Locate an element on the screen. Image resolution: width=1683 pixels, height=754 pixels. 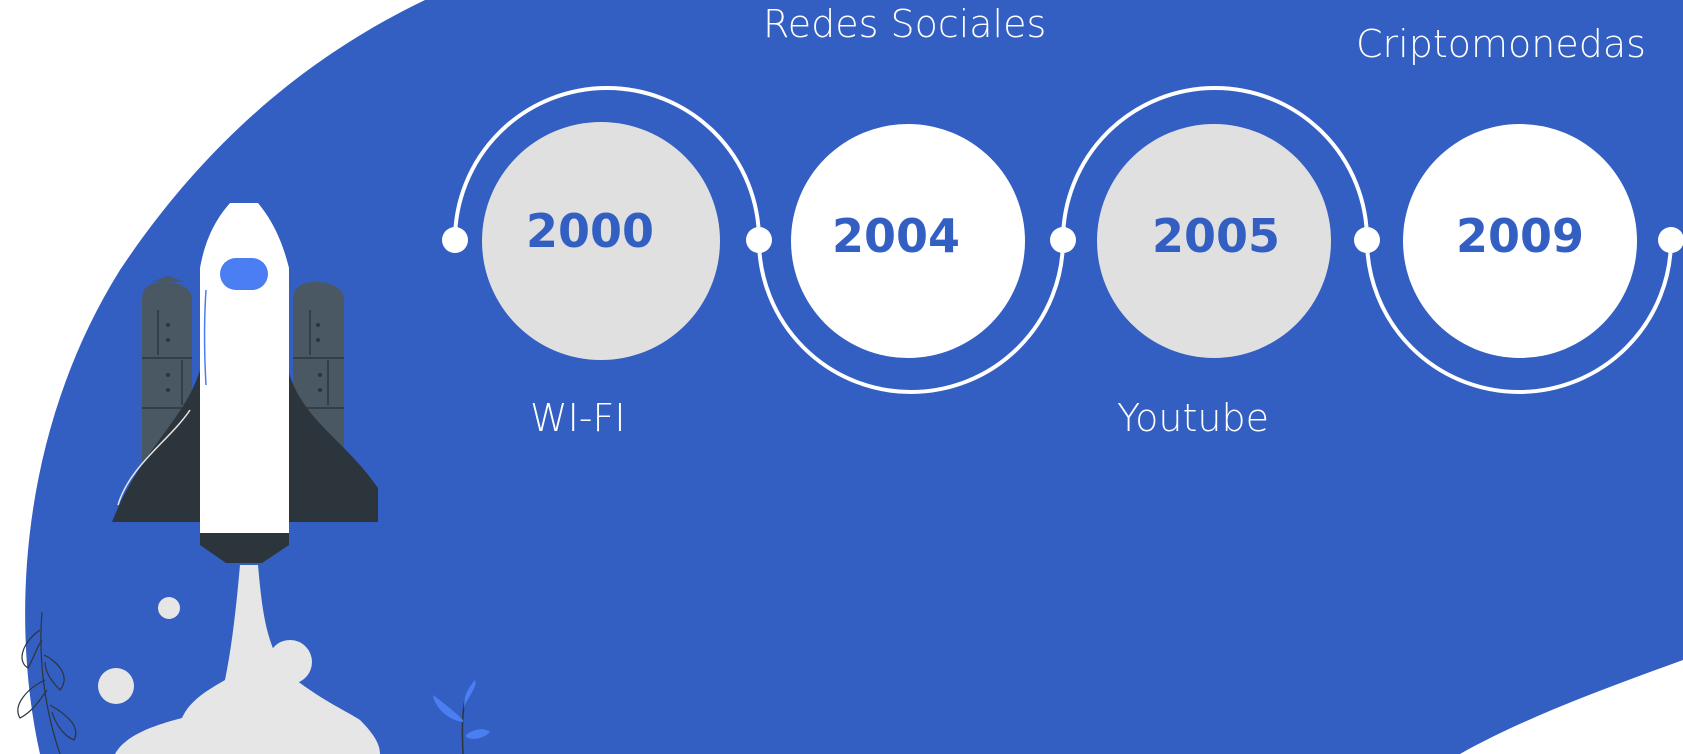
label-redes-sociales: Redes Sociales is located at coordinates (905, 24).